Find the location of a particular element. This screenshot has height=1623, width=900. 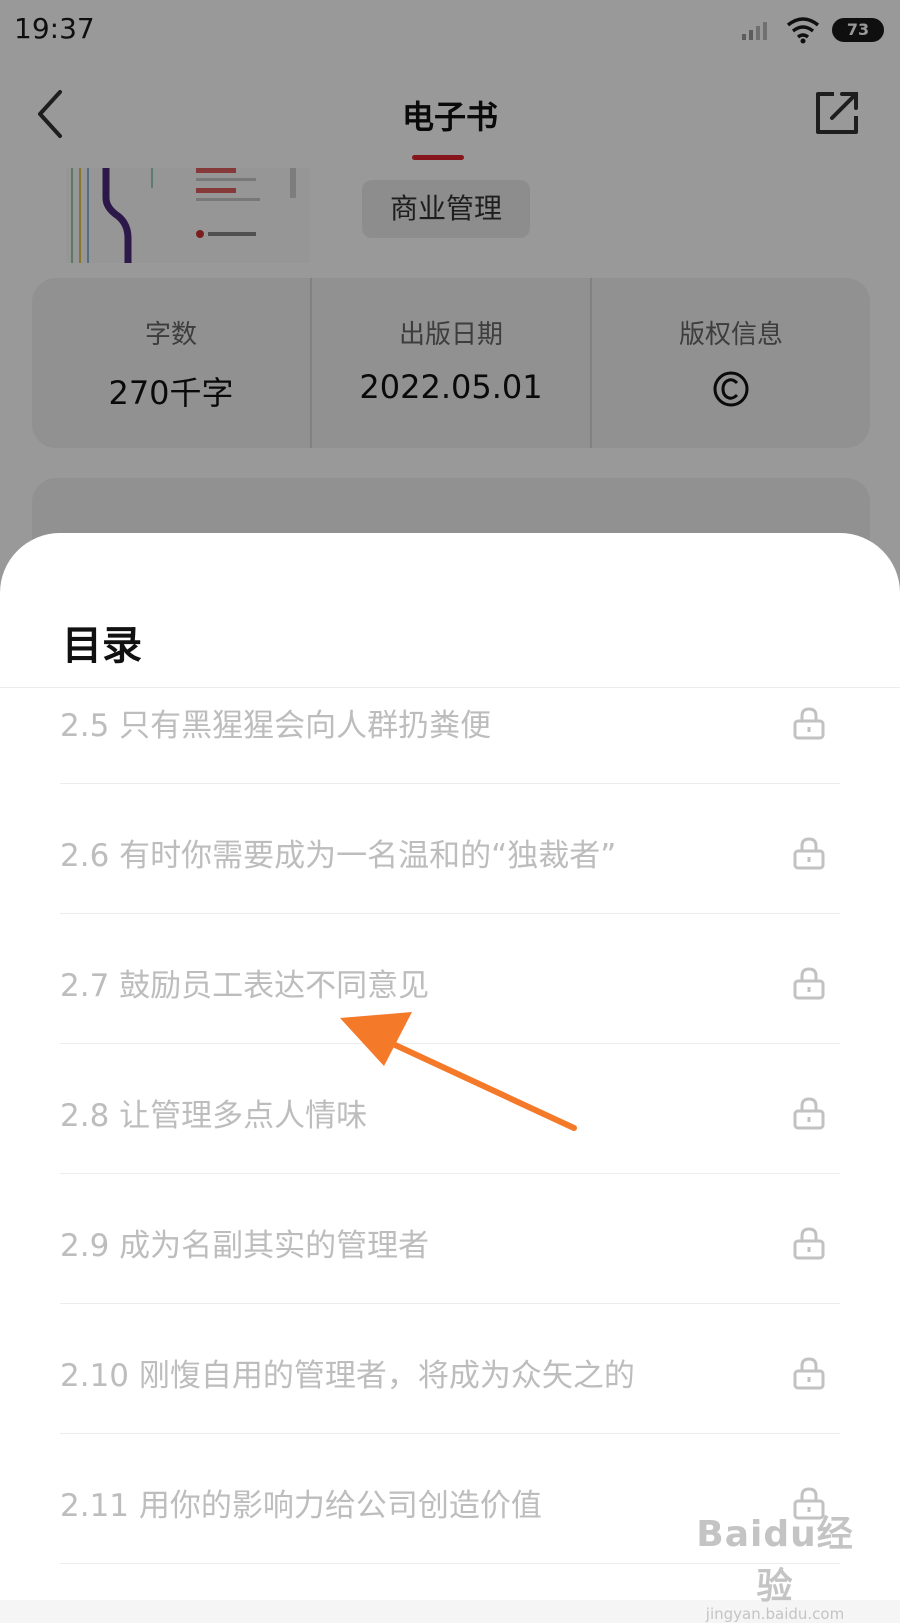

watermark: Baidu经验 jingyan.baidu.com is located at coordinates (775, 1564).